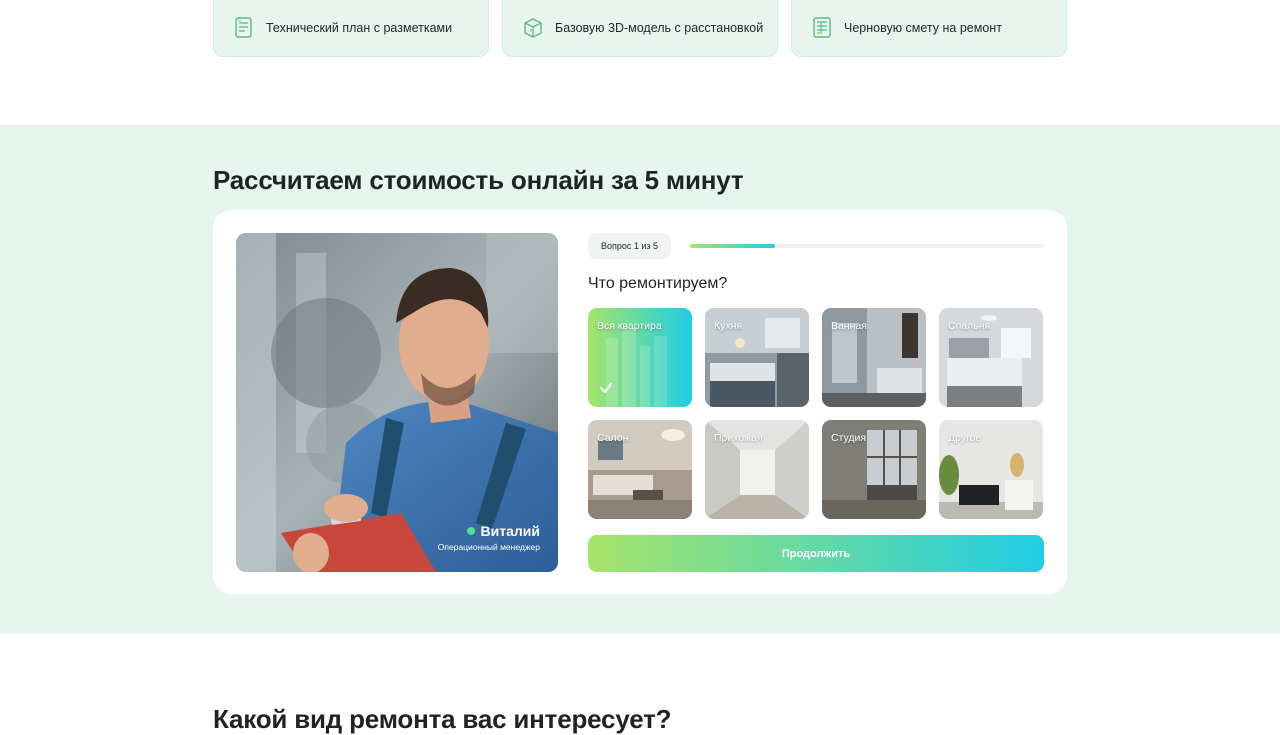  I want to click on option-bathroom: Ванная, so click(874, 357).